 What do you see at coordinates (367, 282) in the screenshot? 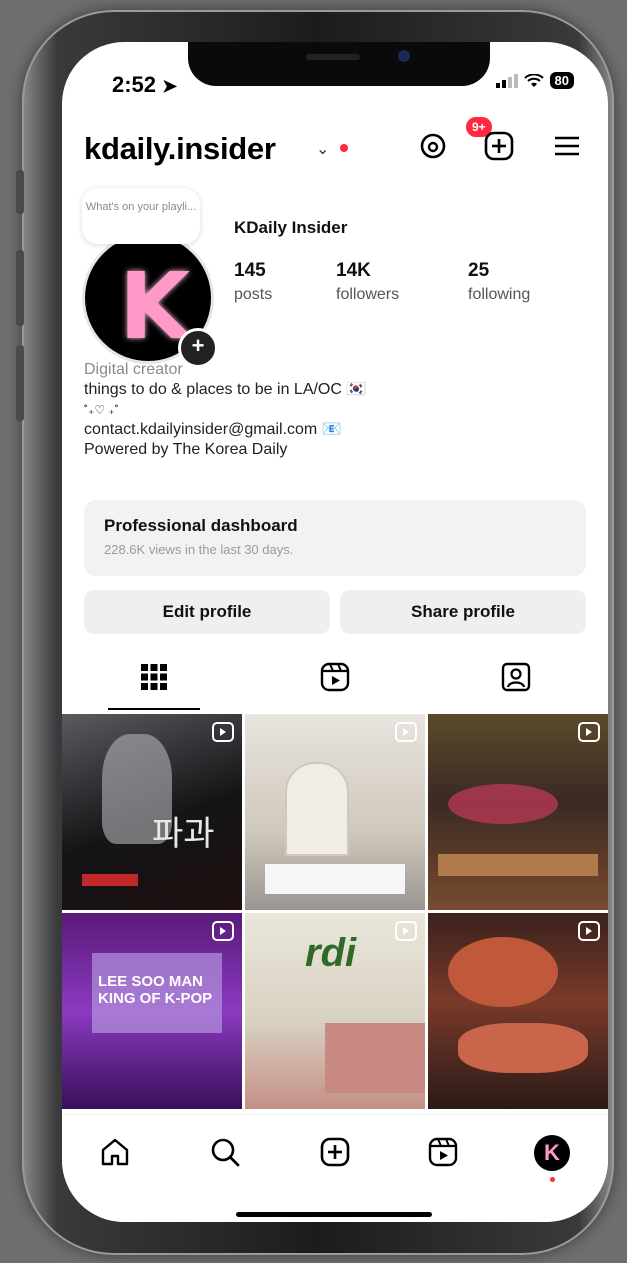
I see `followers-count: 14K followers` at bounding box center [367, 282].